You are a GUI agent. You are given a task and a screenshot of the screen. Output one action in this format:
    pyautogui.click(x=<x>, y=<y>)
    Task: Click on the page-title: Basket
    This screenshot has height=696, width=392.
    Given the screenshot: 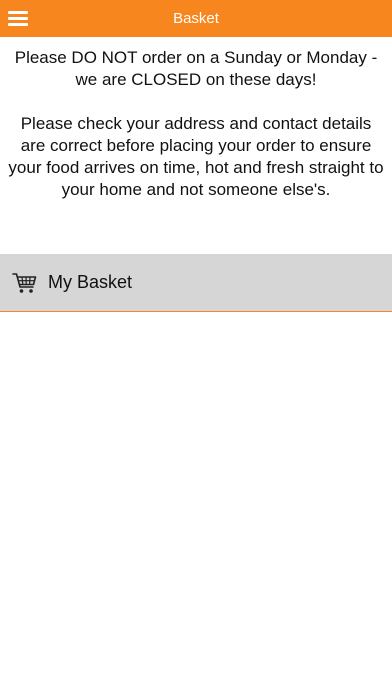 What is the action you would take?
    pyautogui.click(x=196, y=18)
    